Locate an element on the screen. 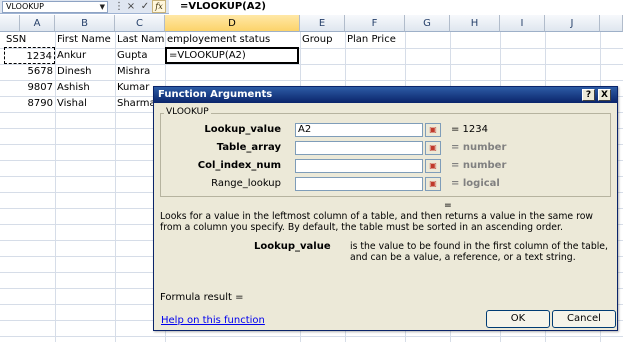  table-array-input is located at coordinates (359, 148).